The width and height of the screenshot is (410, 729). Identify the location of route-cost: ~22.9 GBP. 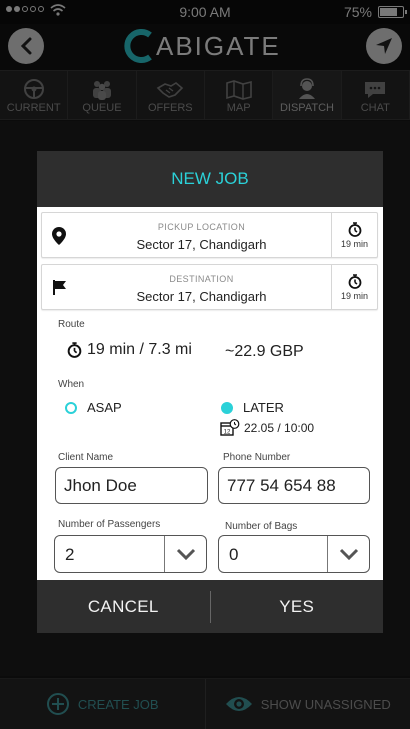
(264, 351).